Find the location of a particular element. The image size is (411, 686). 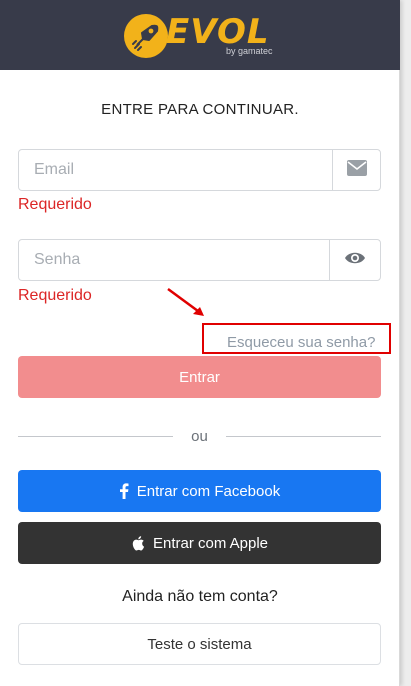

trial-button: Teste o sistema is located at coordinates (199, 644).